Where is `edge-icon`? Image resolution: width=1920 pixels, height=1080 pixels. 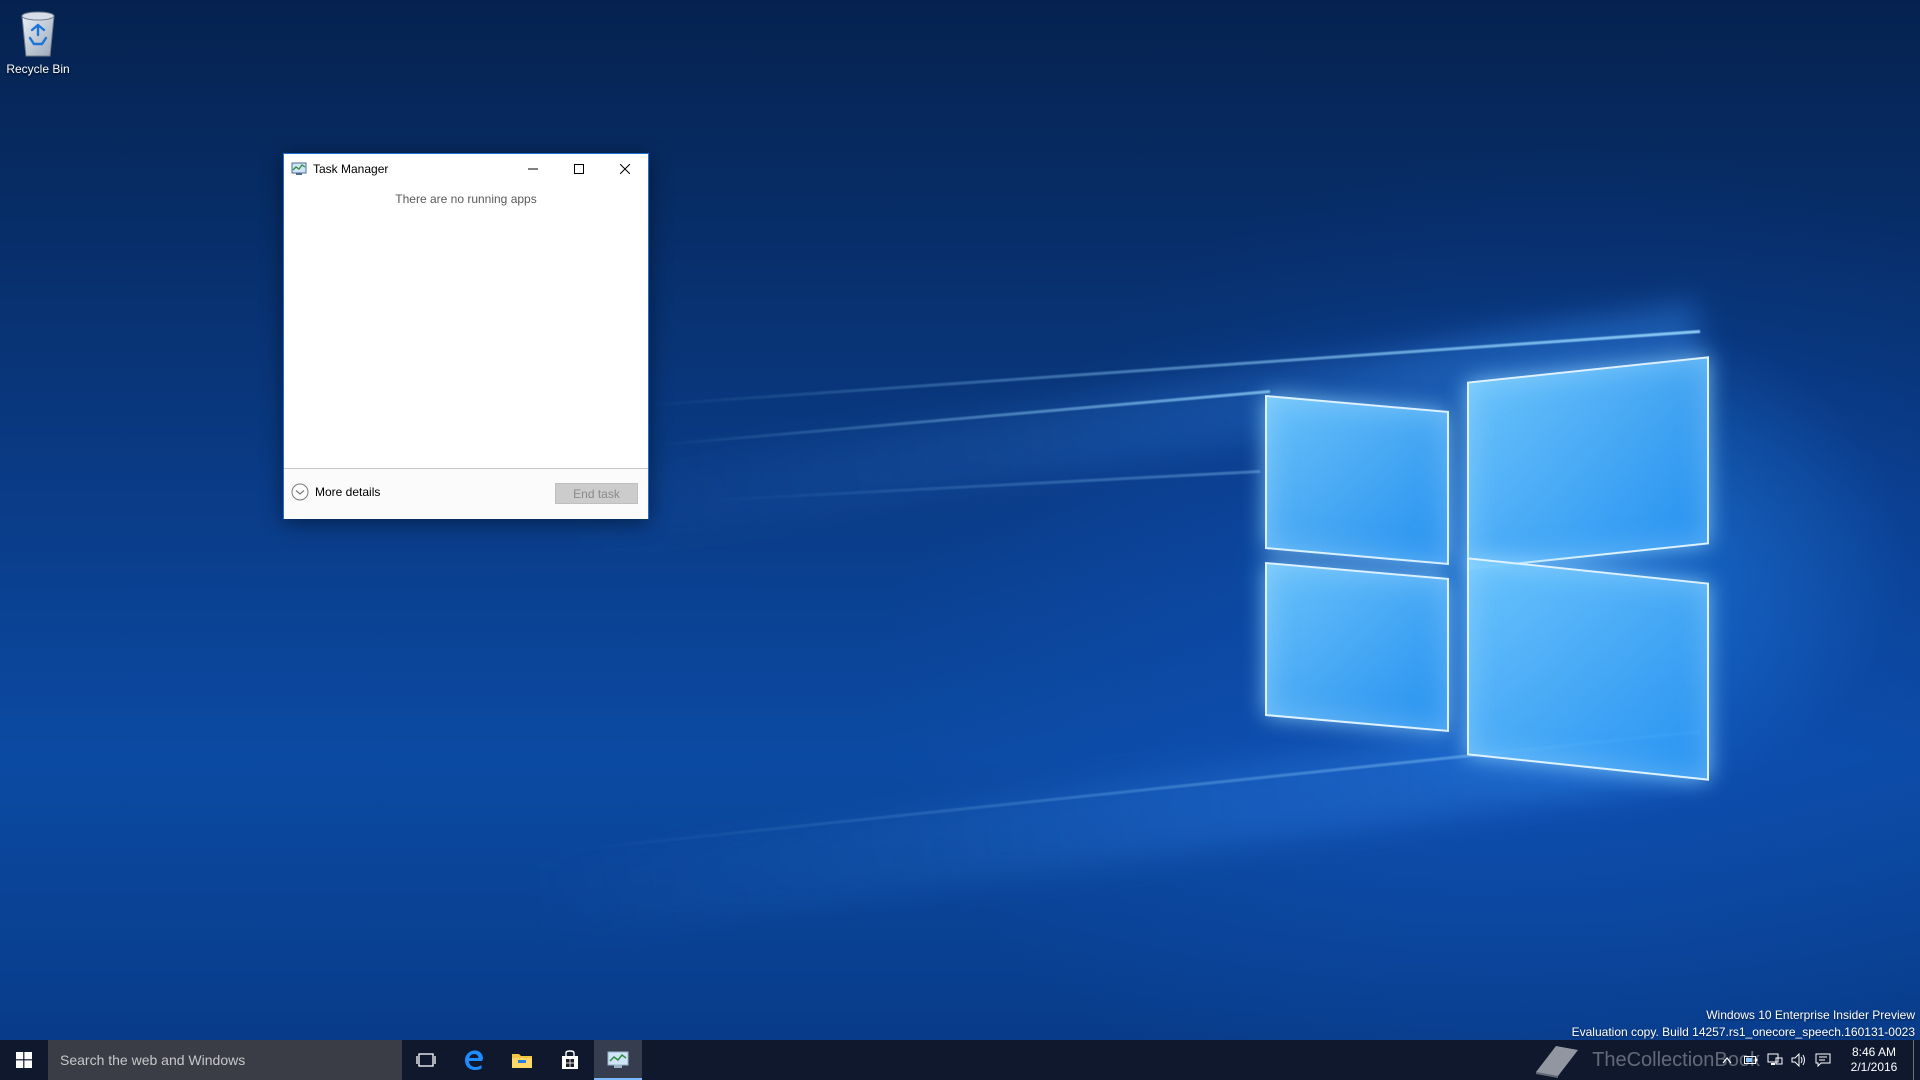 edge-icon is located at coordinates (474, 1060).